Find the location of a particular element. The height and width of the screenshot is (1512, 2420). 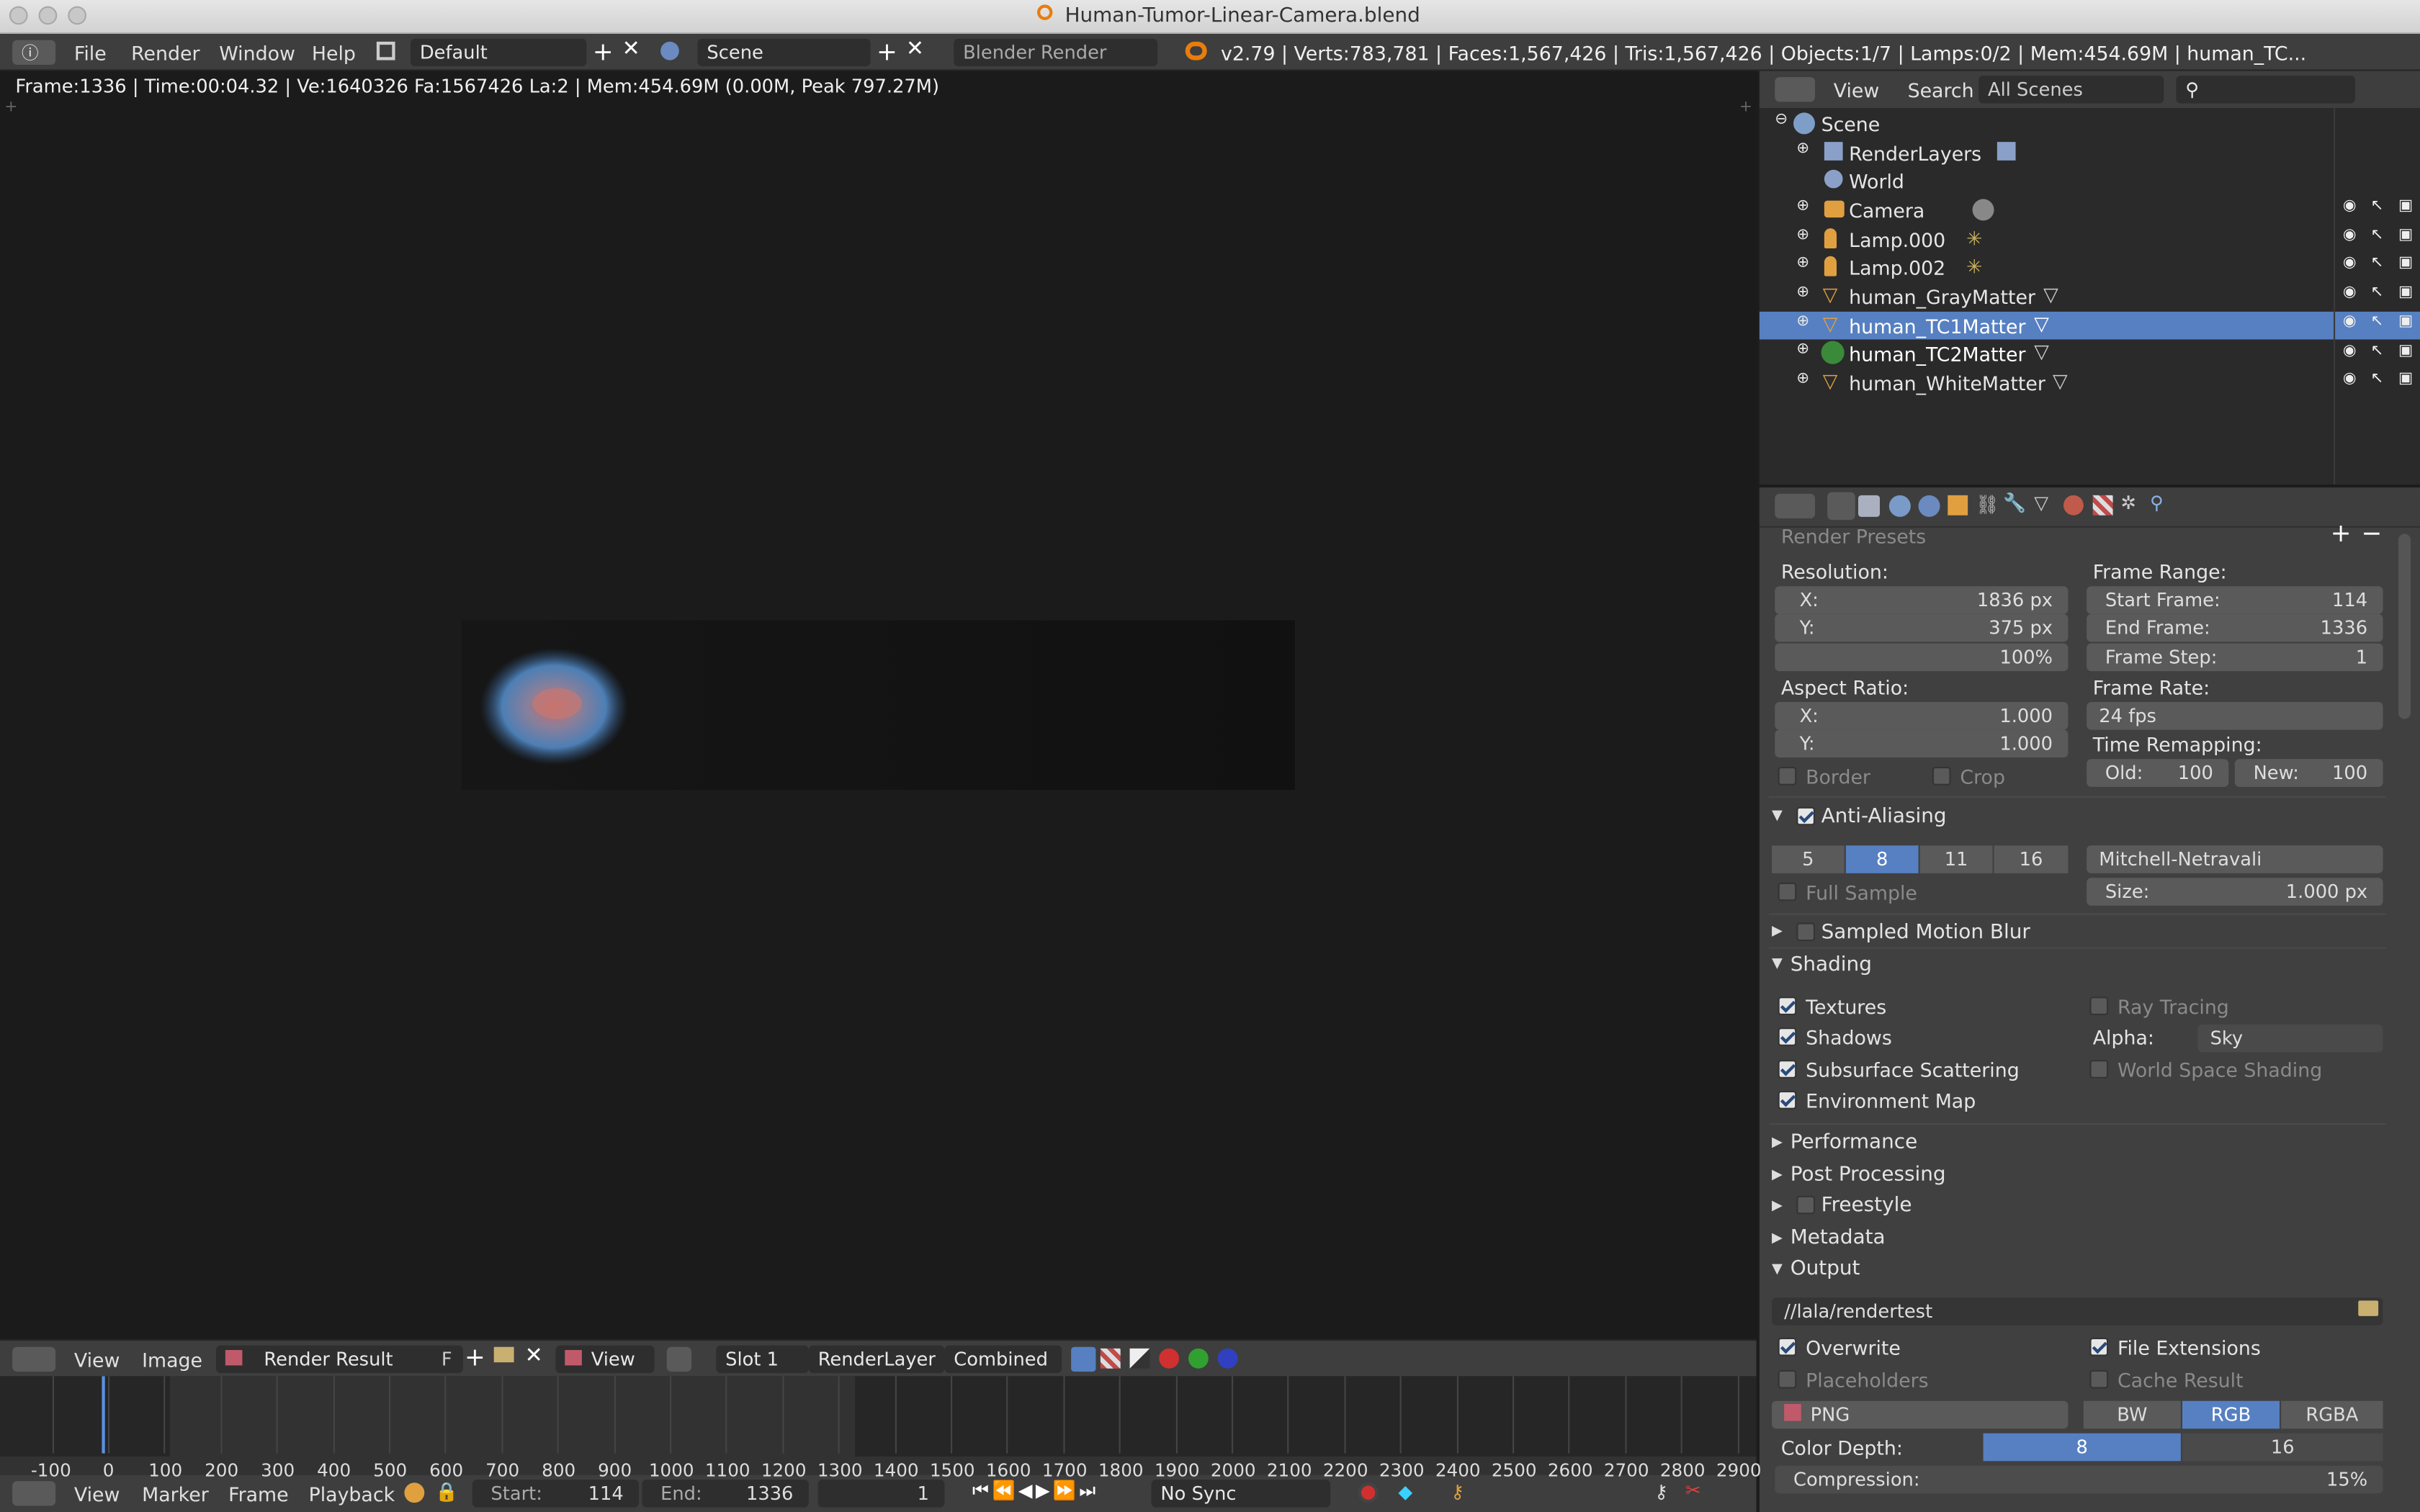

resolution-y-field: Y: 375 px is located at coordinates (1922, 627).